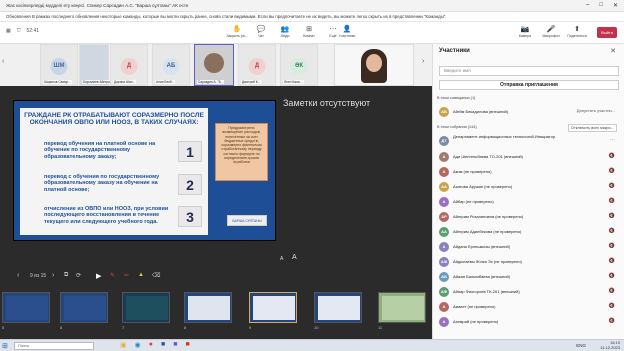  What do you see at coordinates (98, 276) in the screenshot?
I see `present-icon: ▶` at bounding box center [98, 276].